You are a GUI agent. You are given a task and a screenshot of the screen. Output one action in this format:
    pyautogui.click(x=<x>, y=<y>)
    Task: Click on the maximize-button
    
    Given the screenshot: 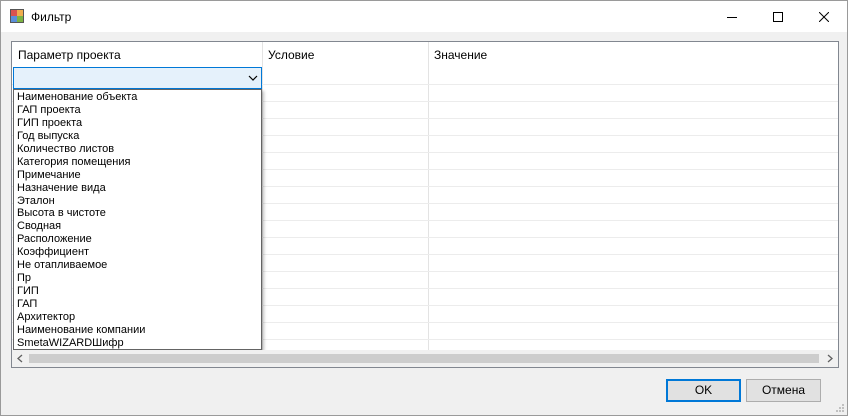 What is the action you would take?
    pyautogui.click(x=778, y=16)
    